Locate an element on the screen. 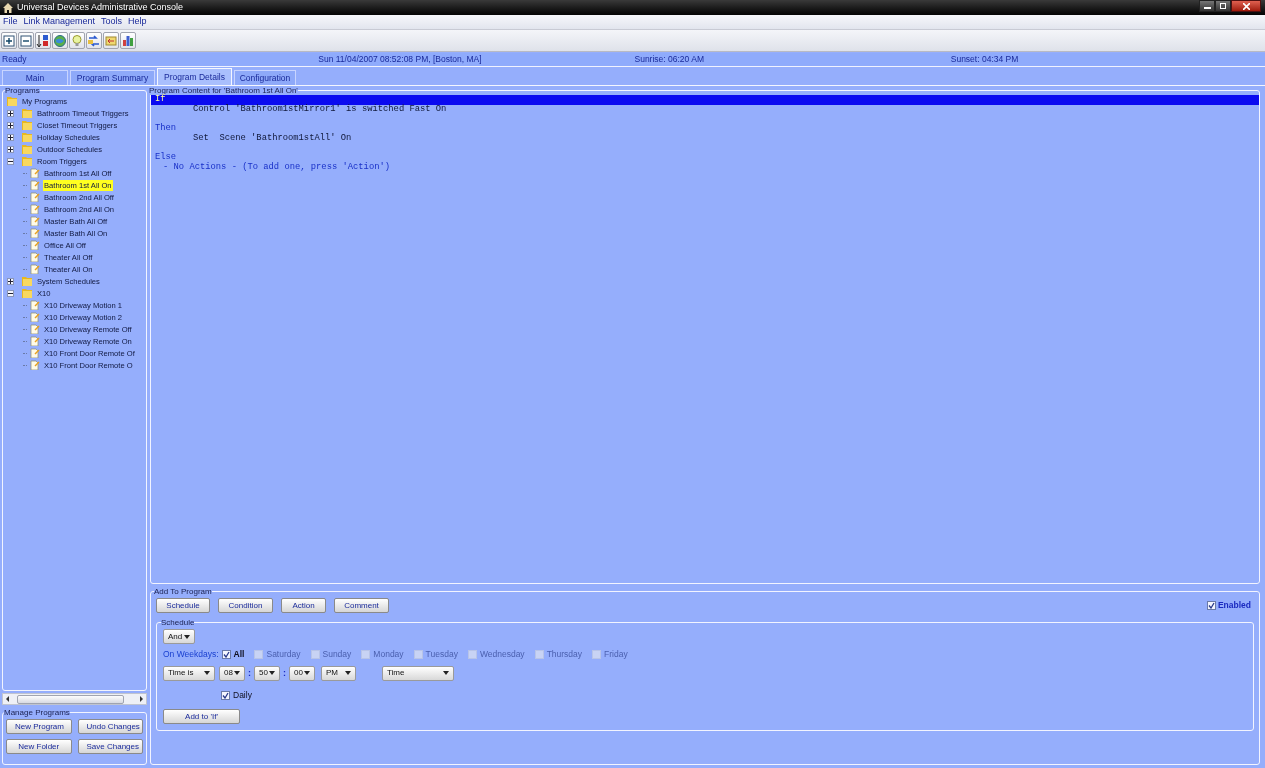 This screenshot has height=768, width=1265. code-line: Set Scene 'Bathroom1stAll' On is located at coordinates (705, 138).